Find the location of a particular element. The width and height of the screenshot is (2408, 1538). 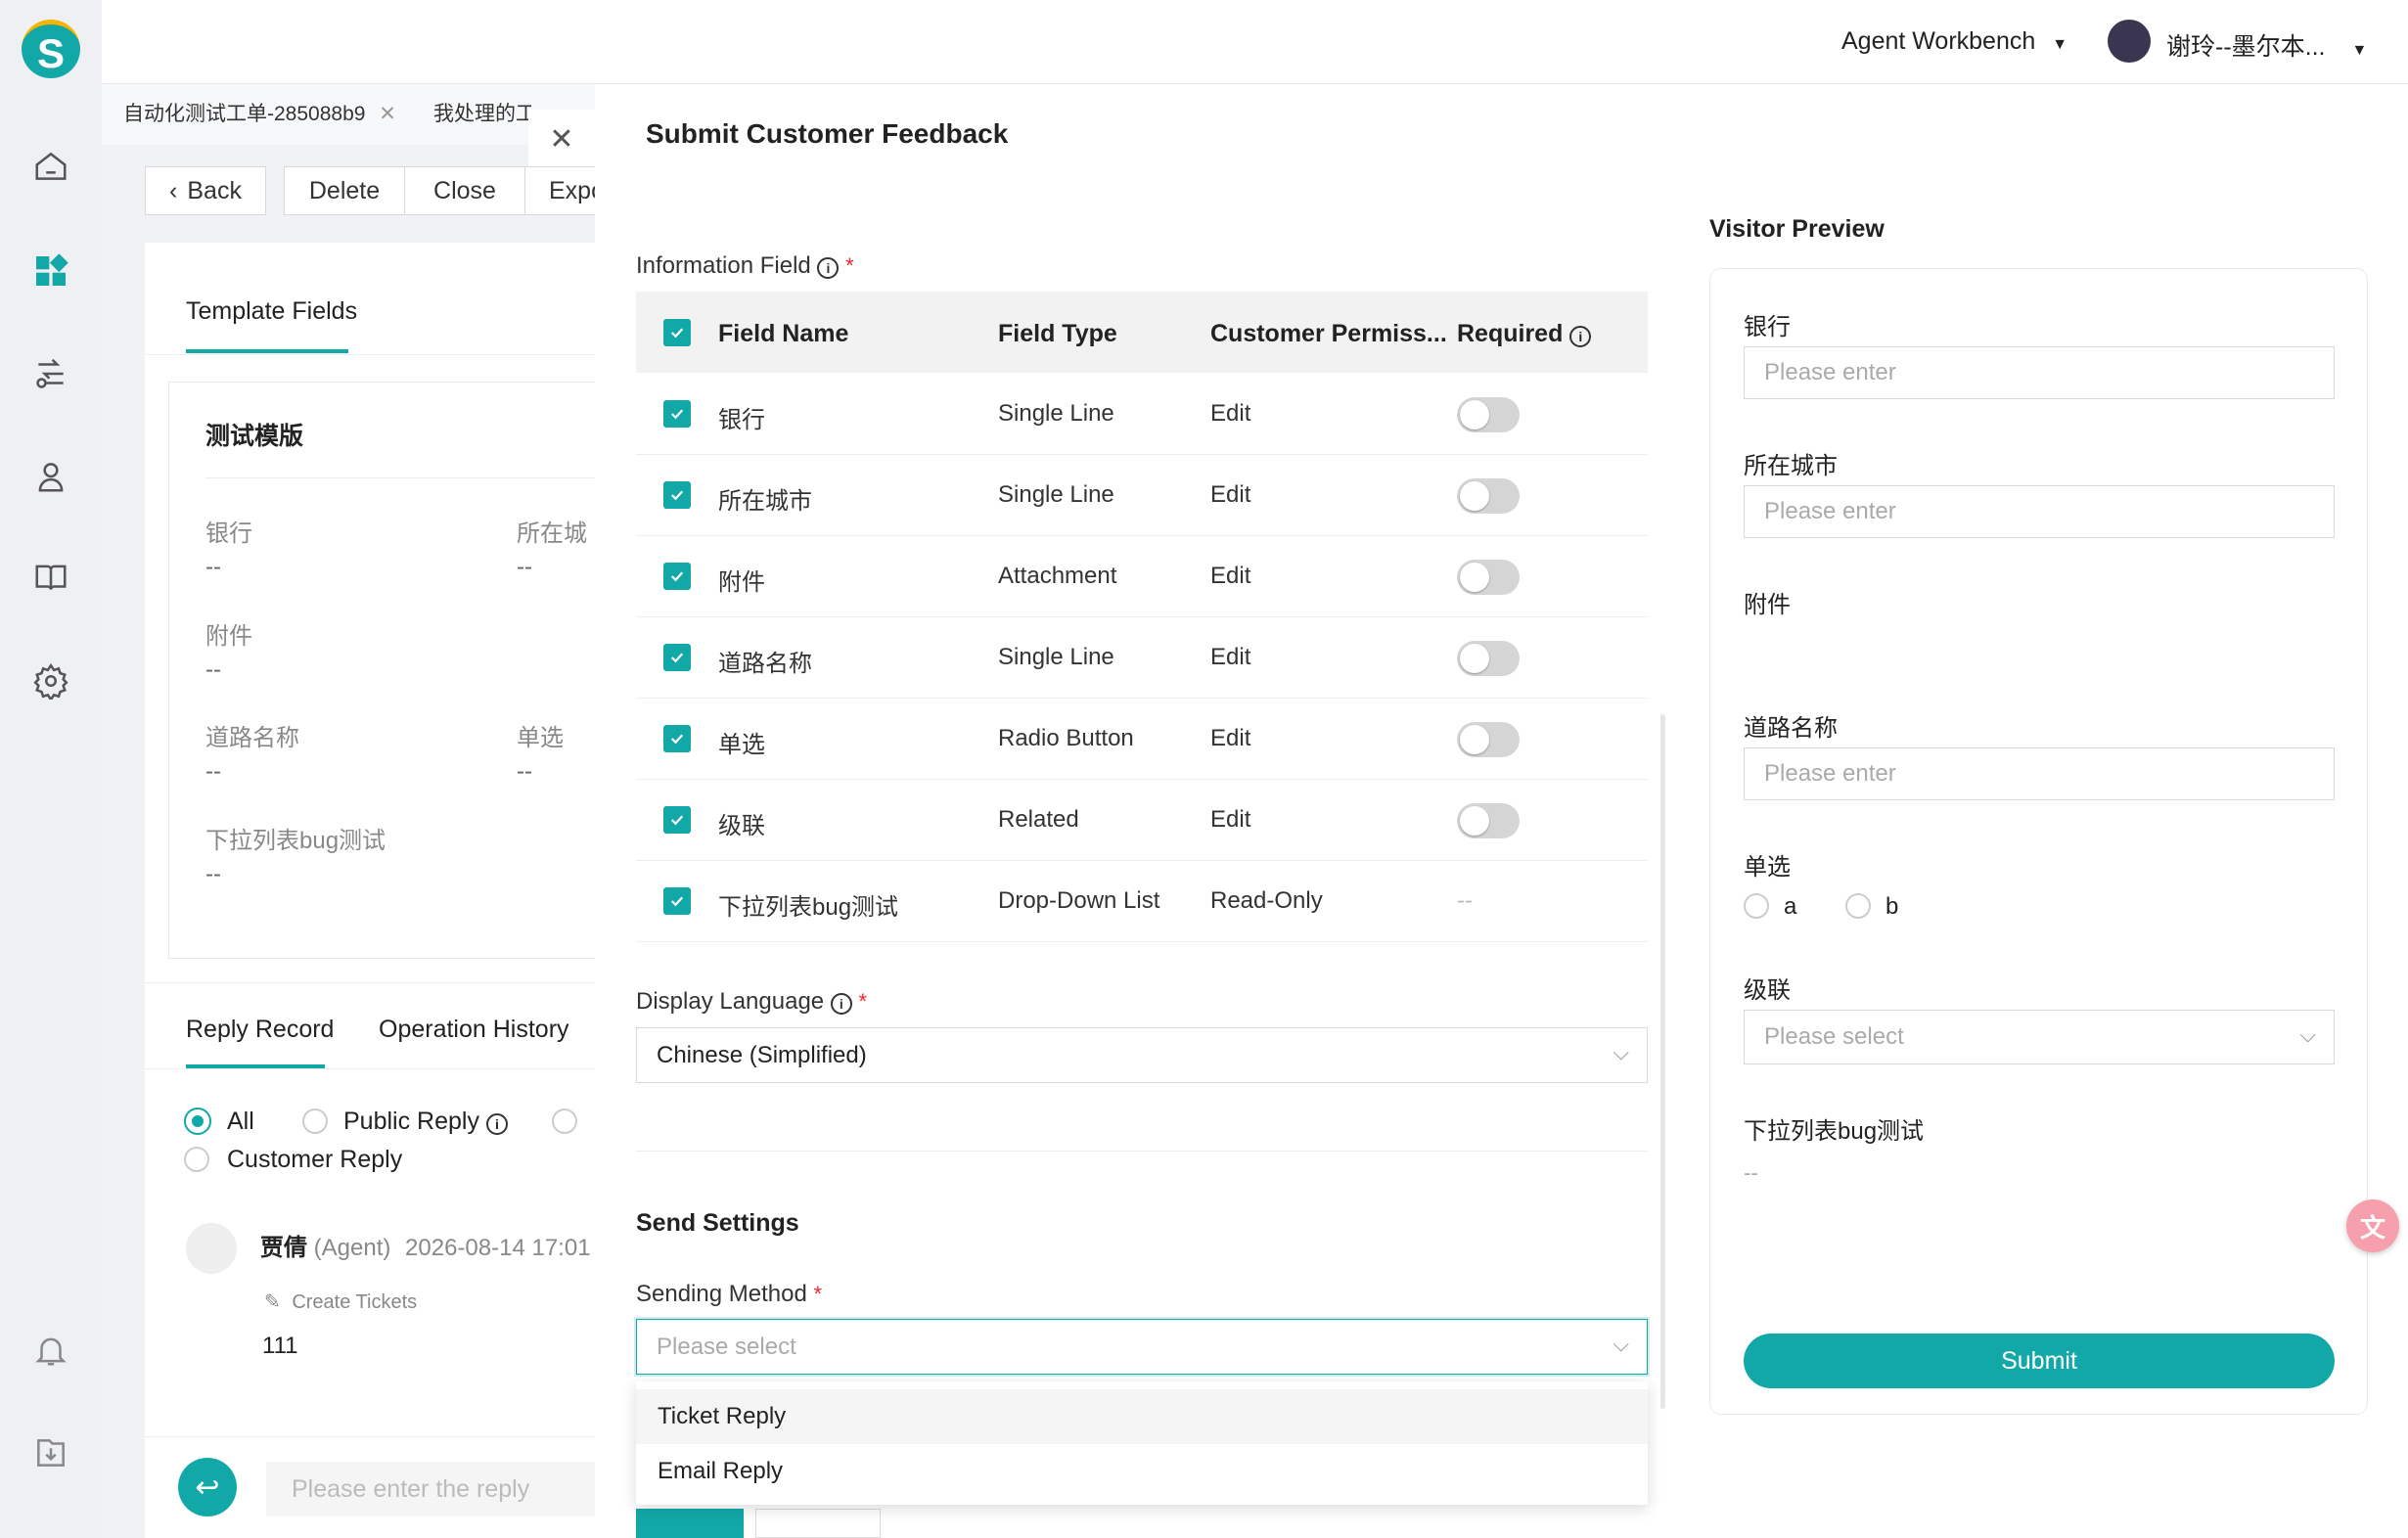

preview-radio-b is located at coordinates (1858, 906).